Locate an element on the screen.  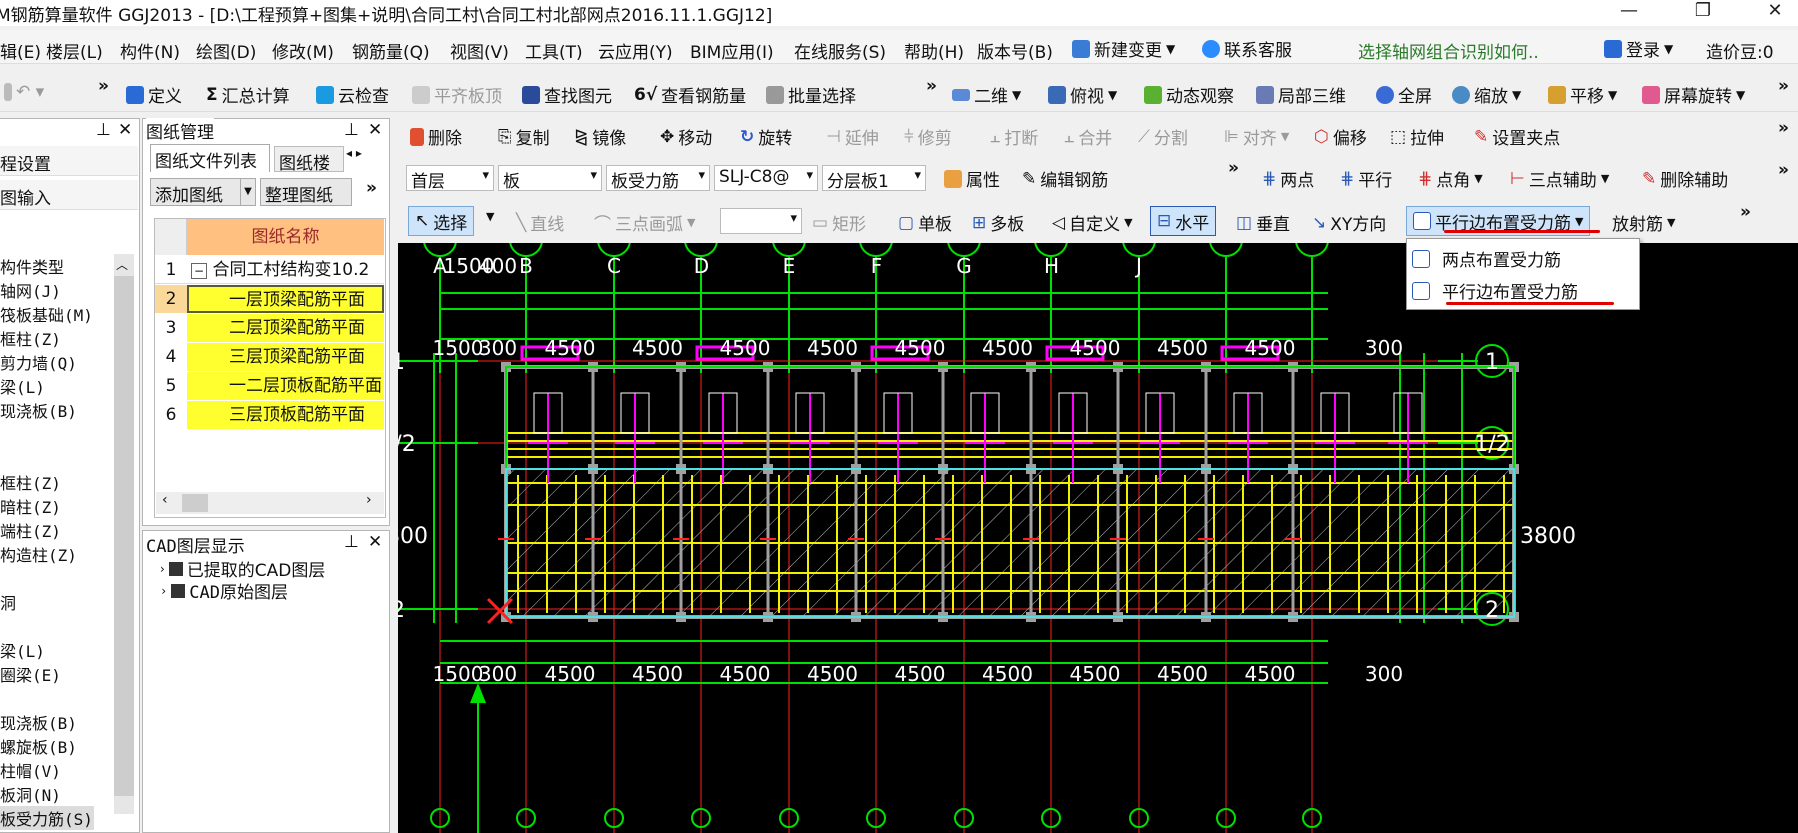
menu-item-parallel-edge-rebar: 平行边布置受力筋 is located at coordinates (1495, 290).